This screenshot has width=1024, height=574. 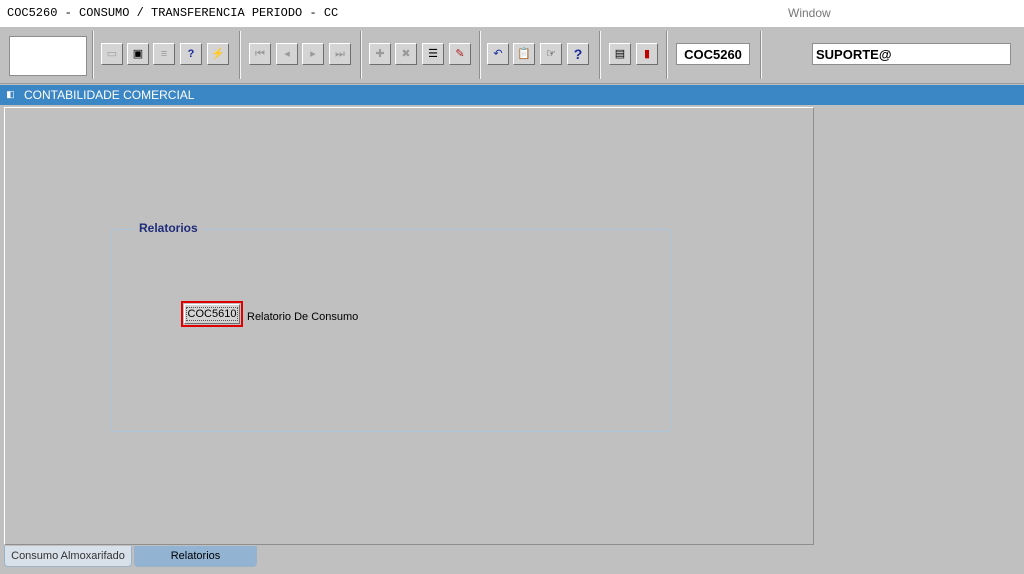 I want to click on next-record-icon: ▸, so click(x=313, y=53).